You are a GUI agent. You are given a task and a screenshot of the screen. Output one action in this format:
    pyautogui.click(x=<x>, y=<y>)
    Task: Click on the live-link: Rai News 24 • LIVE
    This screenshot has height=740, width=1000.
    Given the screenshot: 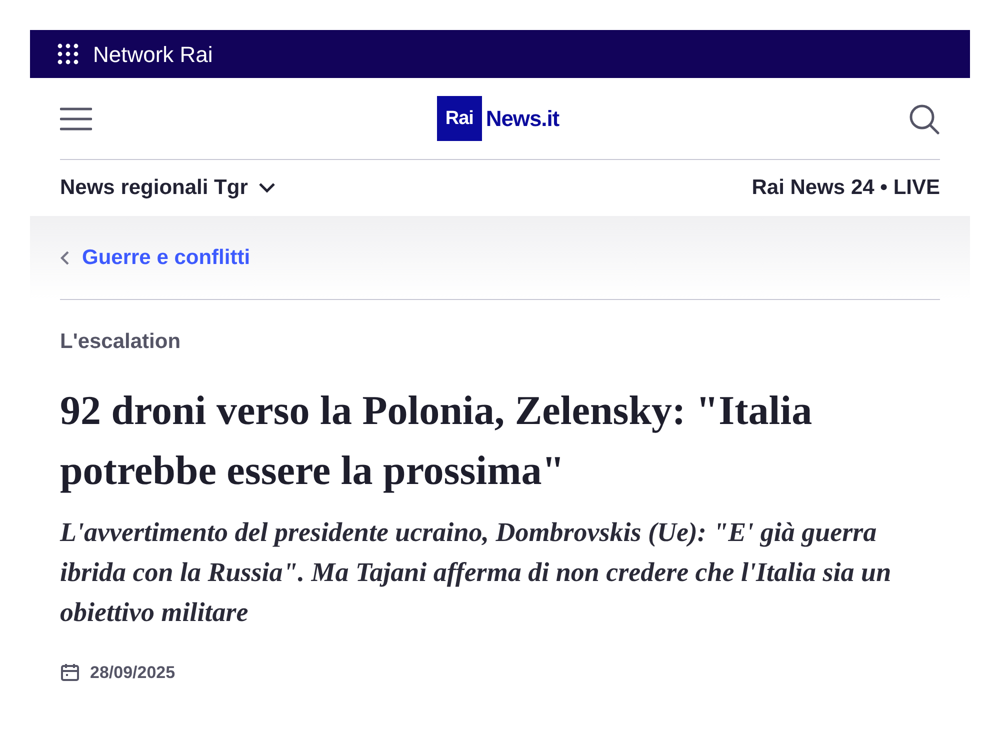 What is the action you would take?
    pyautogui.click(x=846, y=188)
    